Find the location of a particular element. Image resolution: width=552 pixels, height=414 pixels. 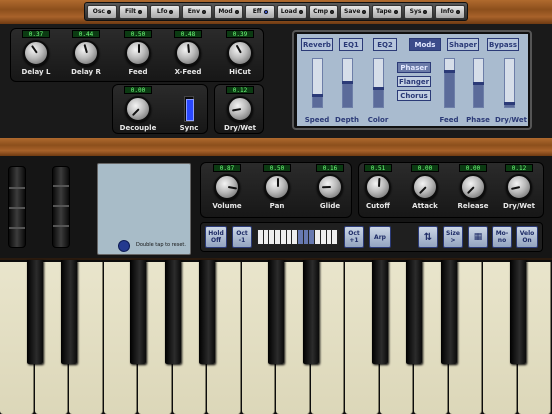

nav-mod-button: Mod is located at coordinates (228, 11).